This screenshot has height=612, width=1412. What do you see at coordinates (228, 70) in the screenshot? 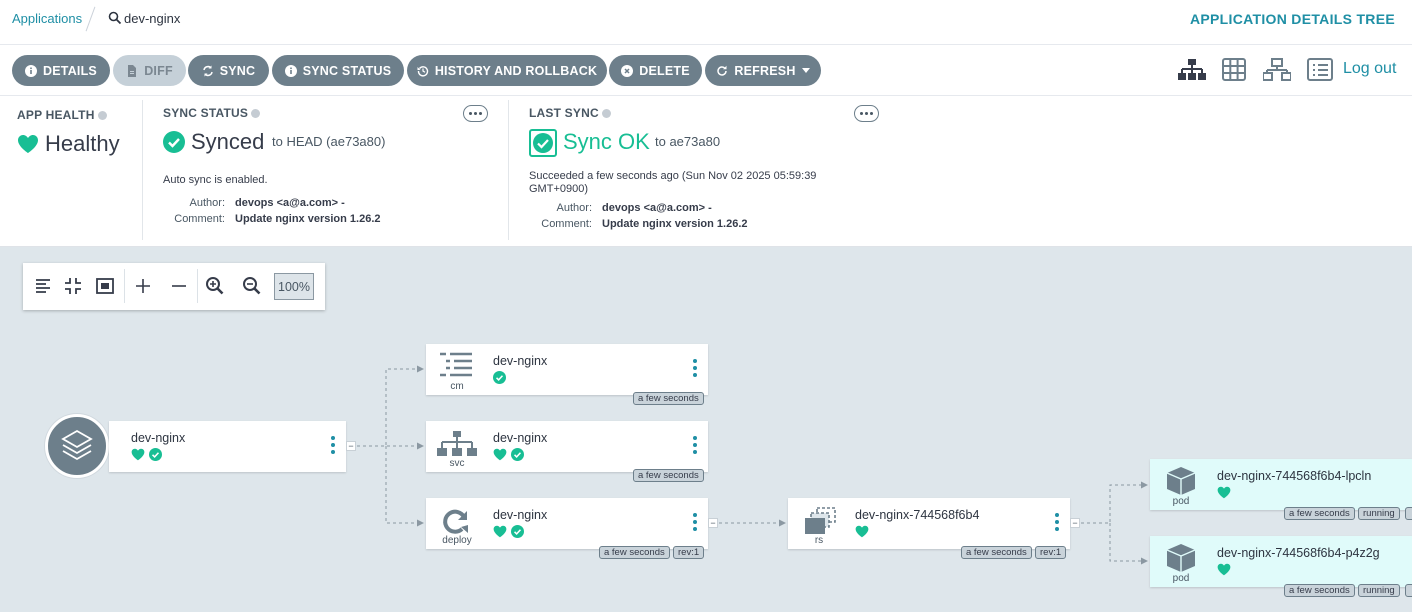
I see `sync-button: SYNC` at bounding box center [228, 70].